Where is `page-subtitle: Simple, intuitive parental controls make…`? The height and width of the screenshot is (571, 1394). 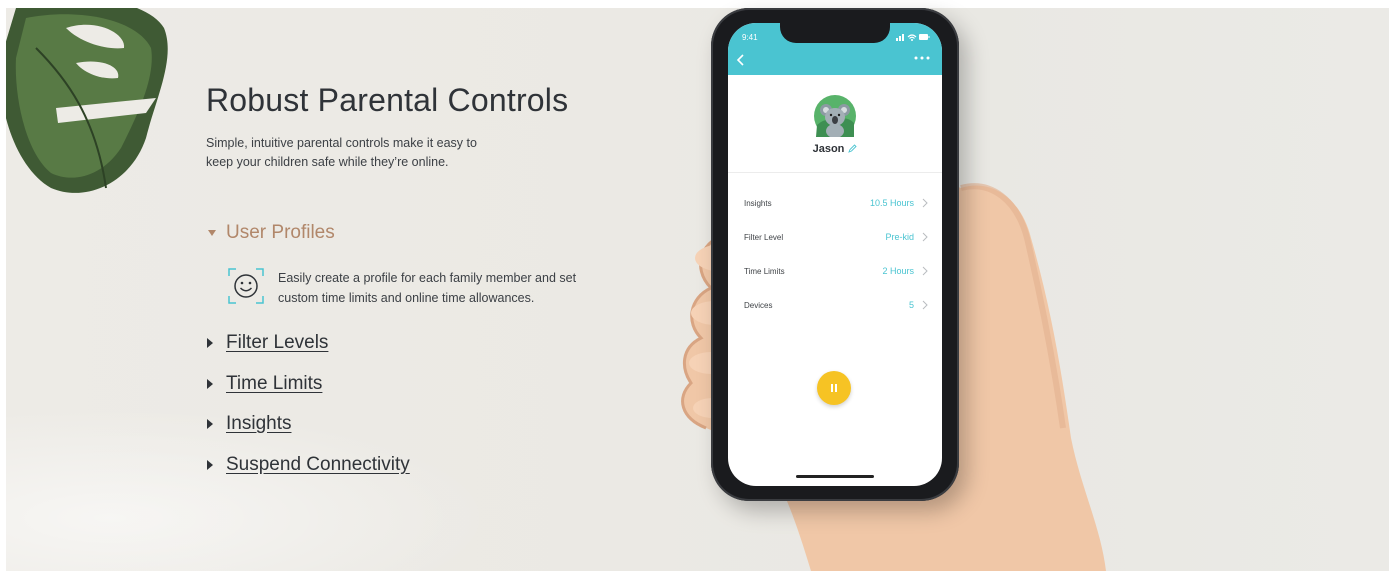
page-subtitle: Simple, intuitive parental controls make… is located at coordinates (341, 152).